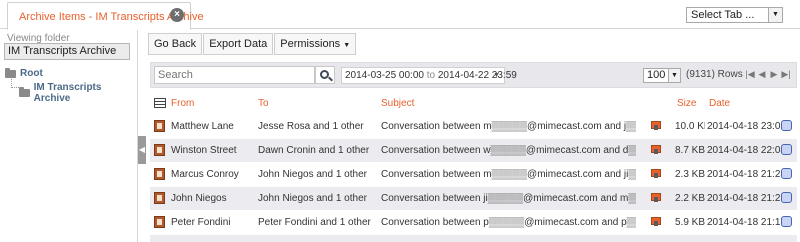  What do you see at coordinates (690, 126) in the screenshot?
I see `cell-size: 10.0 KB` at bounding box center [690, 126].